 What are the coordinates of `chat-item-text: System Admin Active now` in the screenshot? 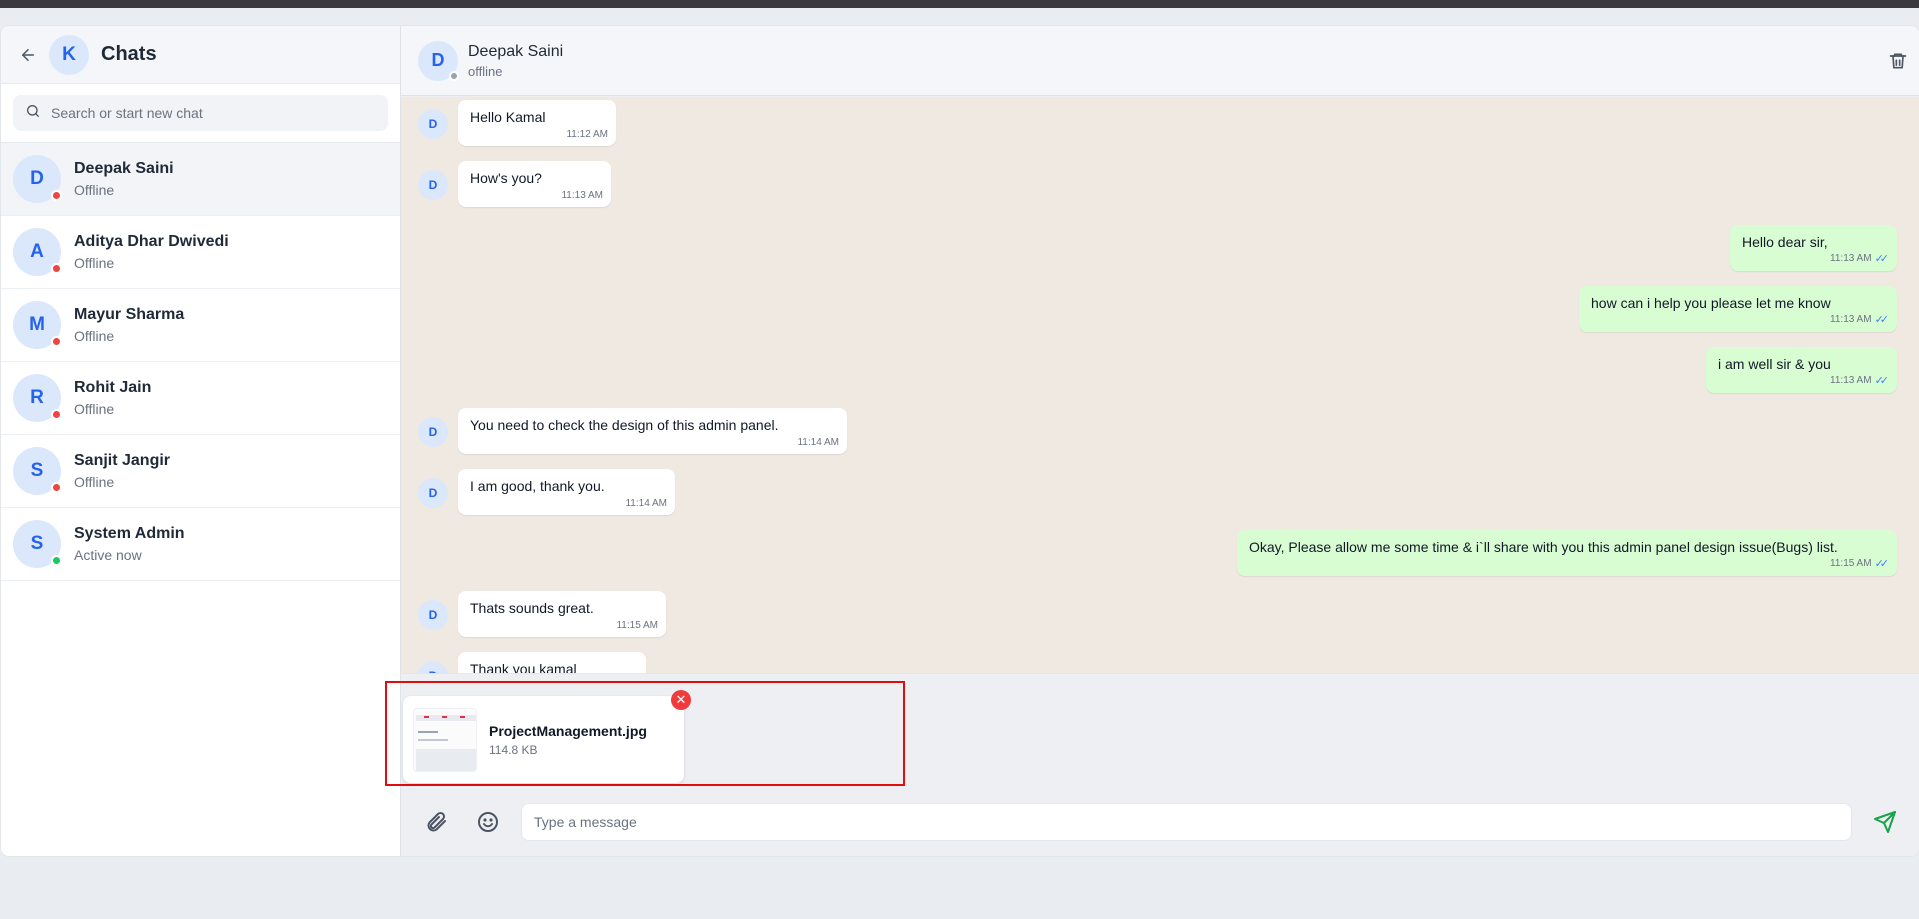 It's located at (129, 544).